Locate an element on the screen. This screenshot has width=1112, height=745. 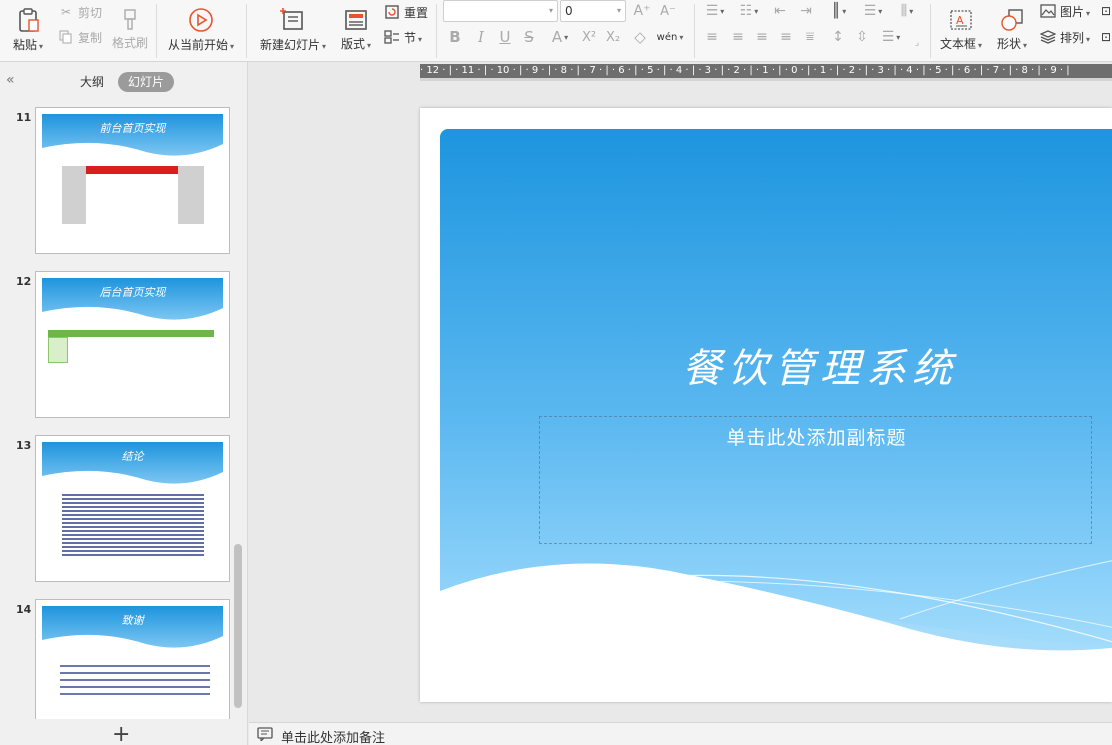
new-slide-button: 新建幻灯片 ▾ is located at coordinates (293, 30).